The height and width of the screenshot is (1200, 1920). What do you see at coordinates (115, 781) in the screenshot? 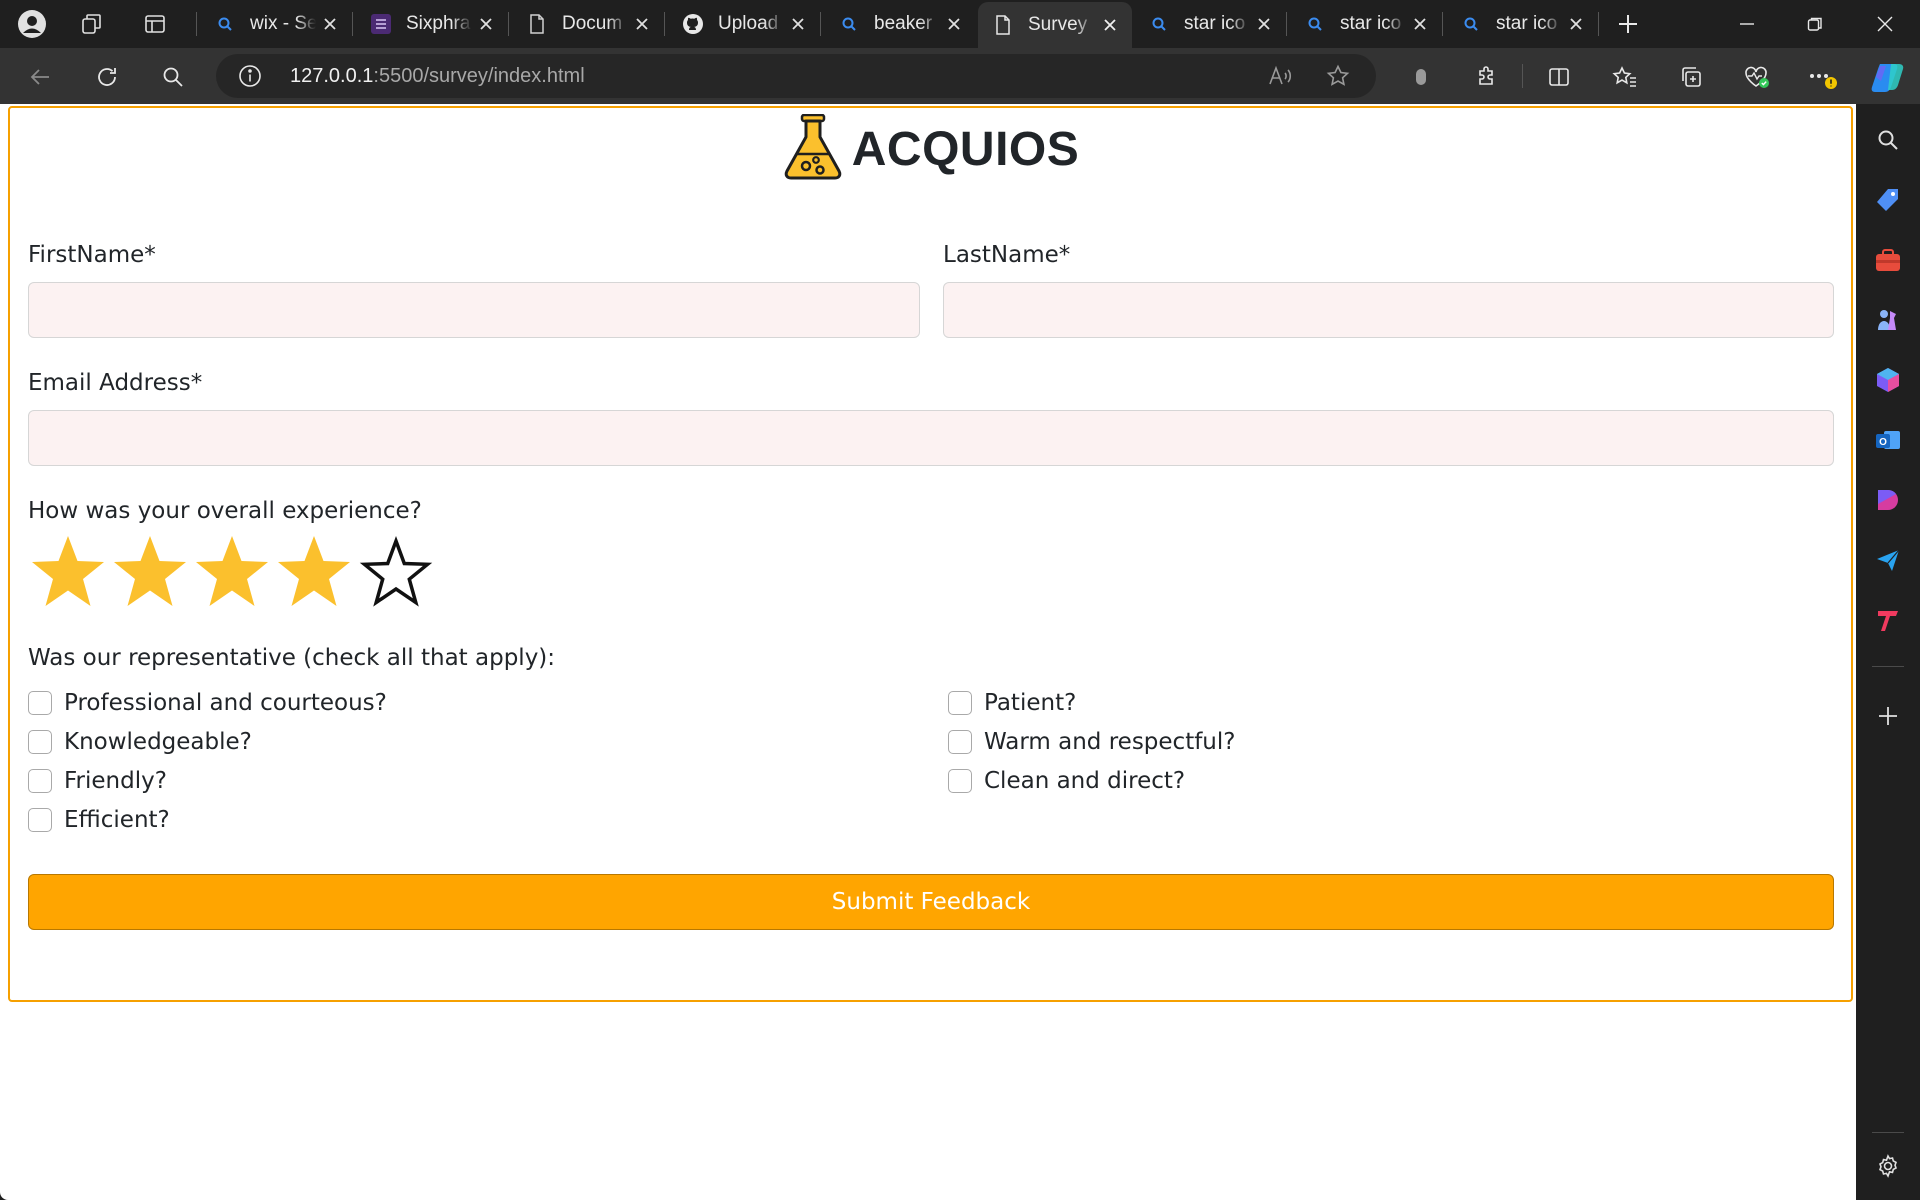
I see `checkbox-label: Friendly?` at bounding box center [115, 781].